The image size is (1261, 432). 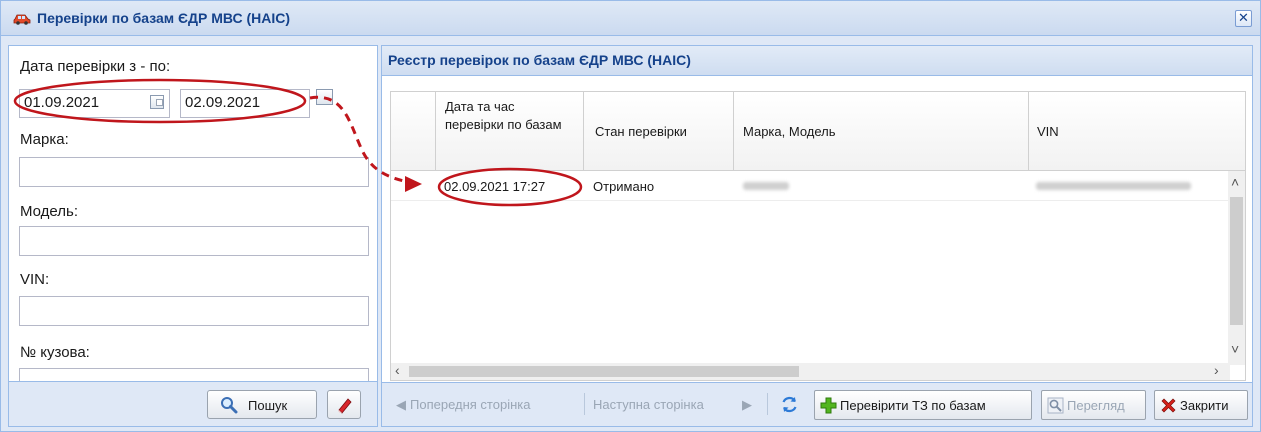 I want to click on redacted-model, so click(x=766, y=186).